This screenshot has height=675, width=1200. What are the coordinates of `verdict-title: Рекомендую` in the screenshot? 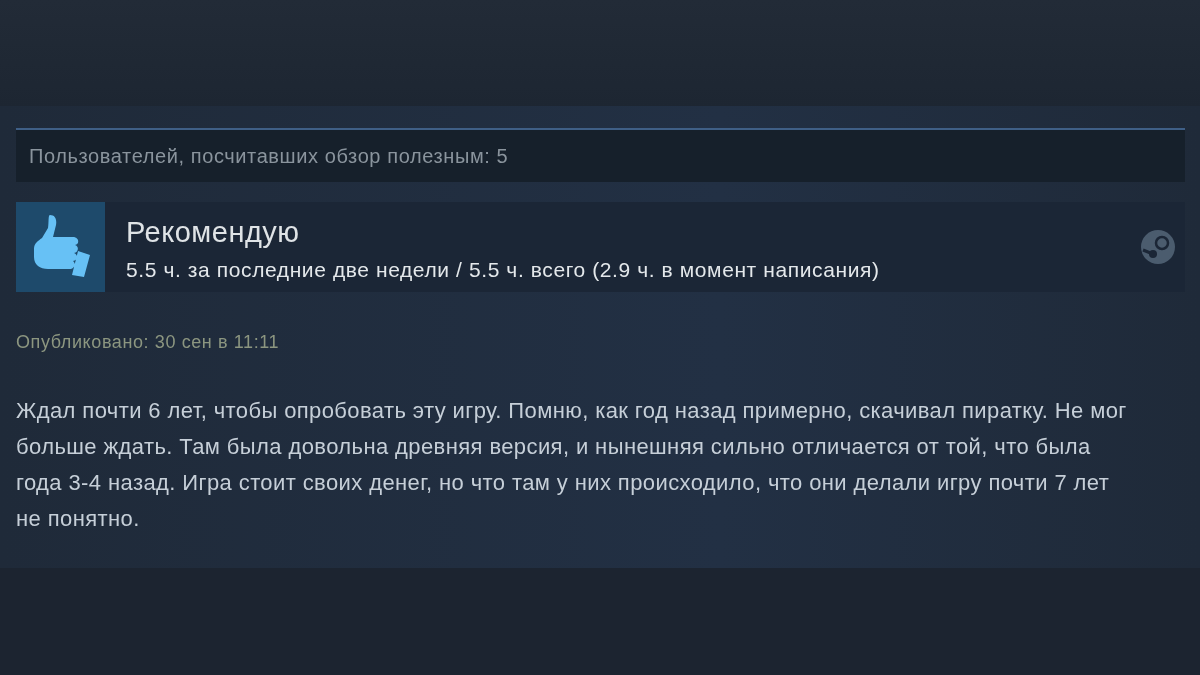 It's located at (213, 232).